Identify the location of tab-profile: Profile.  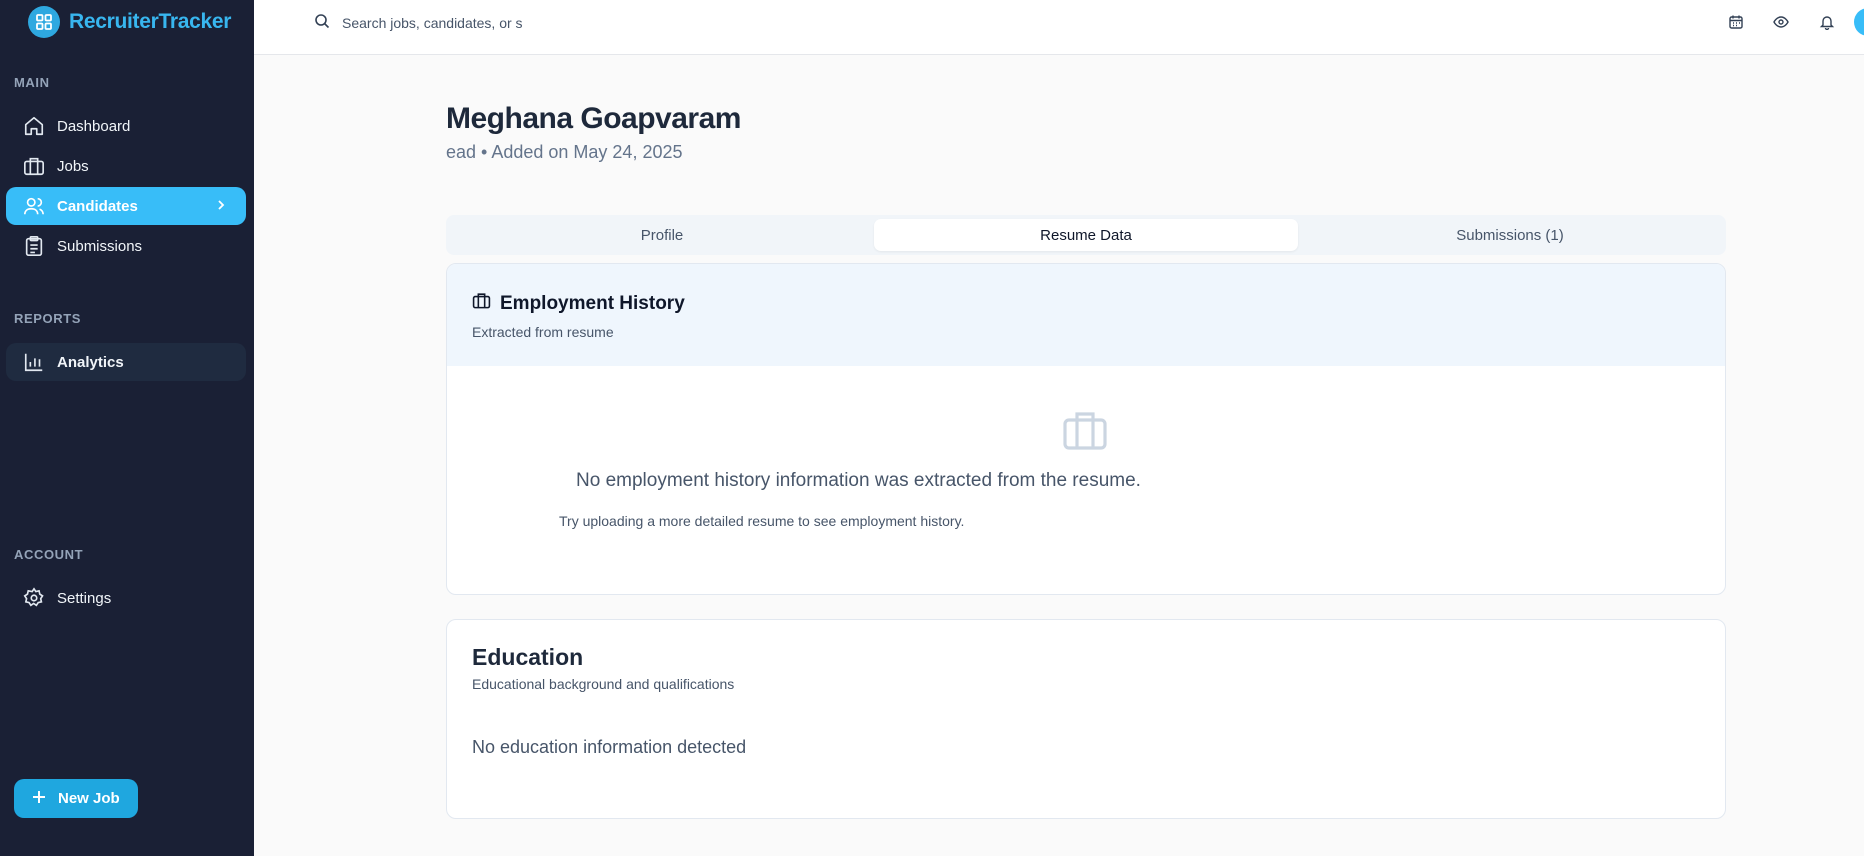
(662, 235).